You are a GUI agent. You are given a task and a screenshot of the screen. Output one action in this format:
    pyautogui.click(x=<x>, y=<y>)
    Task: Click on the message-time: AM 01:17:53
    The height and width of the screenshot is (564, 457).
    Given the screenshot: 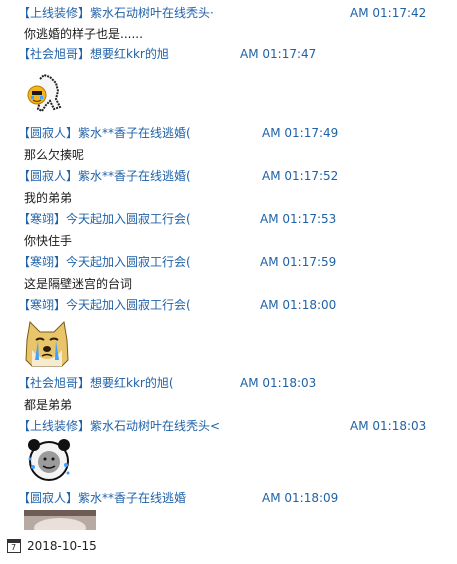 What is the action you would take?
    pyautogui.click(x=298, y=219)
    